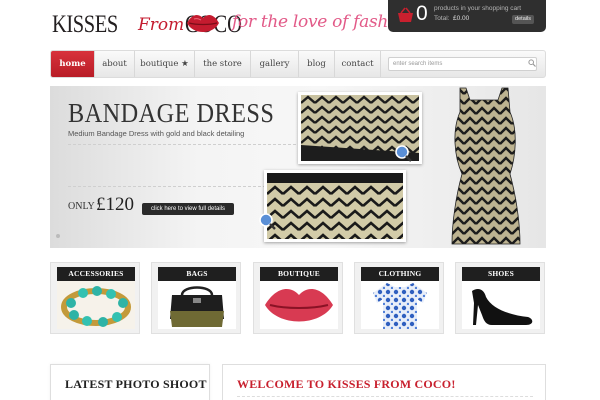  What do you see at coordinates (532, 63) in the screenshot?
I see `search-icon` at bounding box center [532, 63].